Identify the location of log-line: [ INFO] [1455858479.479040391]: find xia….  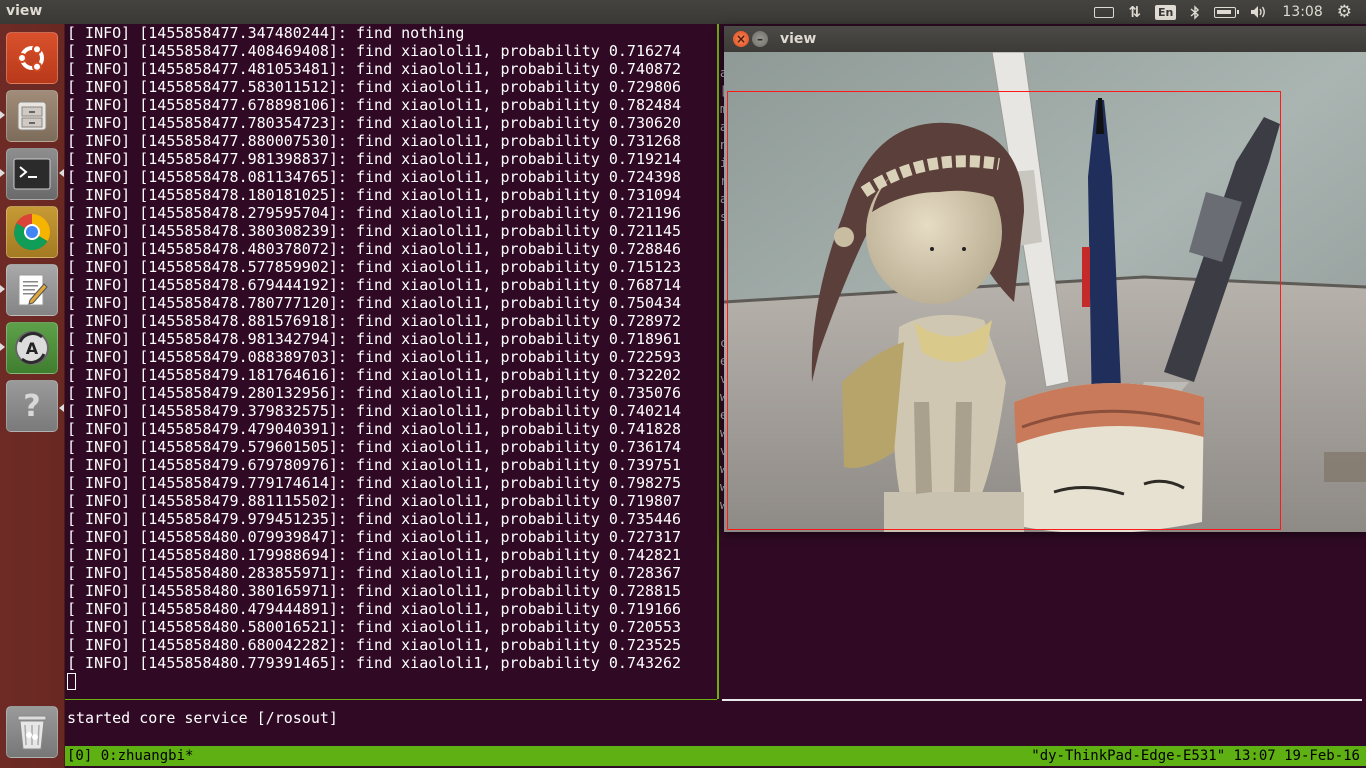
(374, 429).